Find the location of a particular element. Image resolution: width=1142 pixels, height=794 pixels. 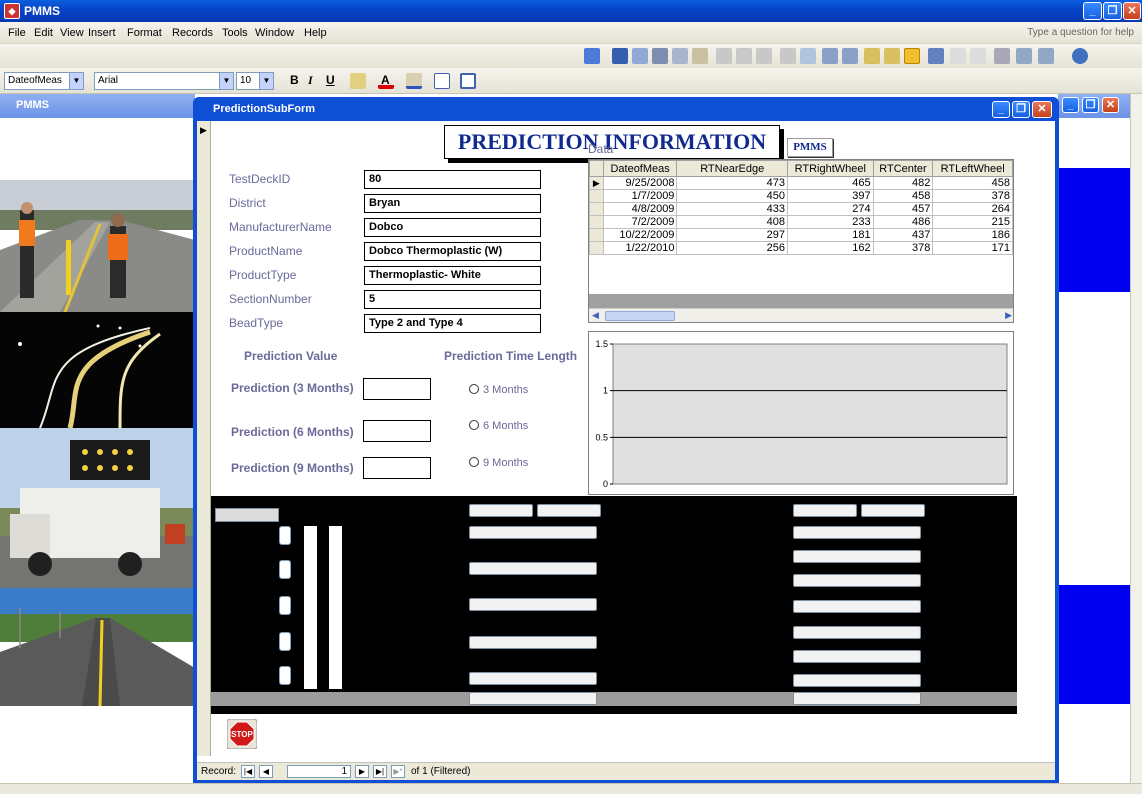

table-cell: 233 is located at coordinates (830, 222).